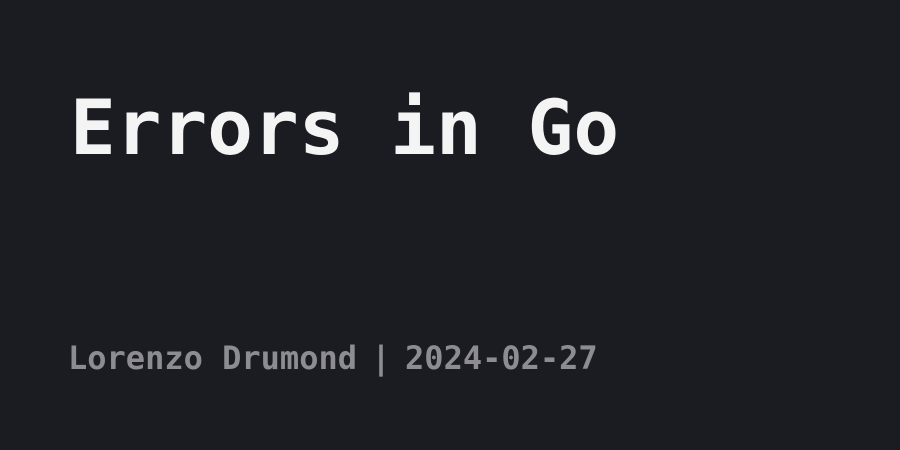  I want to click on post-title: Errors in Go, so click(345, 127).